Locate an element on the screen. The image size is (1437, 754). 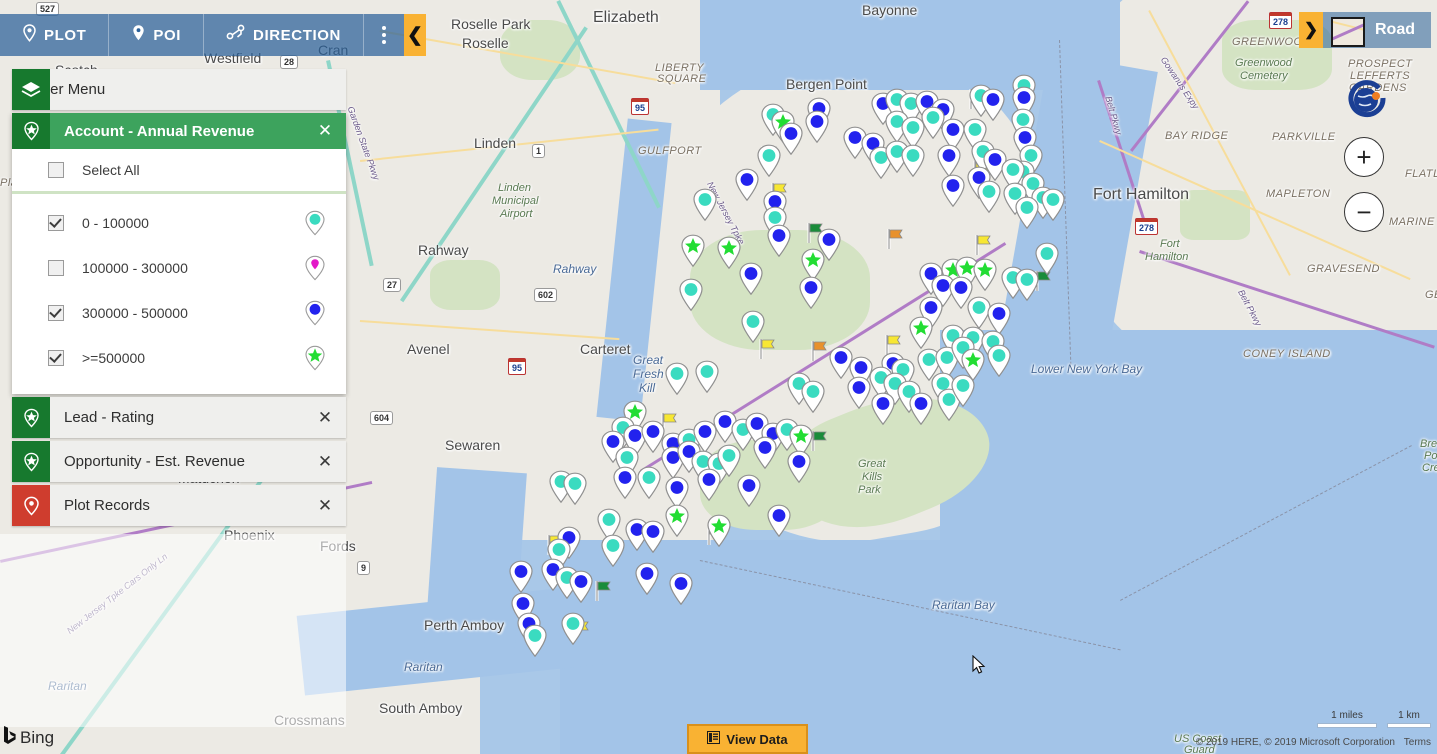
map-style-selector: ❯ Road is located at coordinates (1365, 30).